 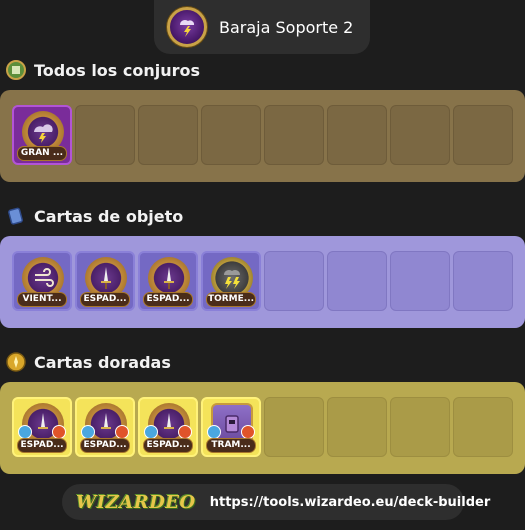 I want to click on section-header-spells: Todos los conjuros, so click(x=103, y=70).